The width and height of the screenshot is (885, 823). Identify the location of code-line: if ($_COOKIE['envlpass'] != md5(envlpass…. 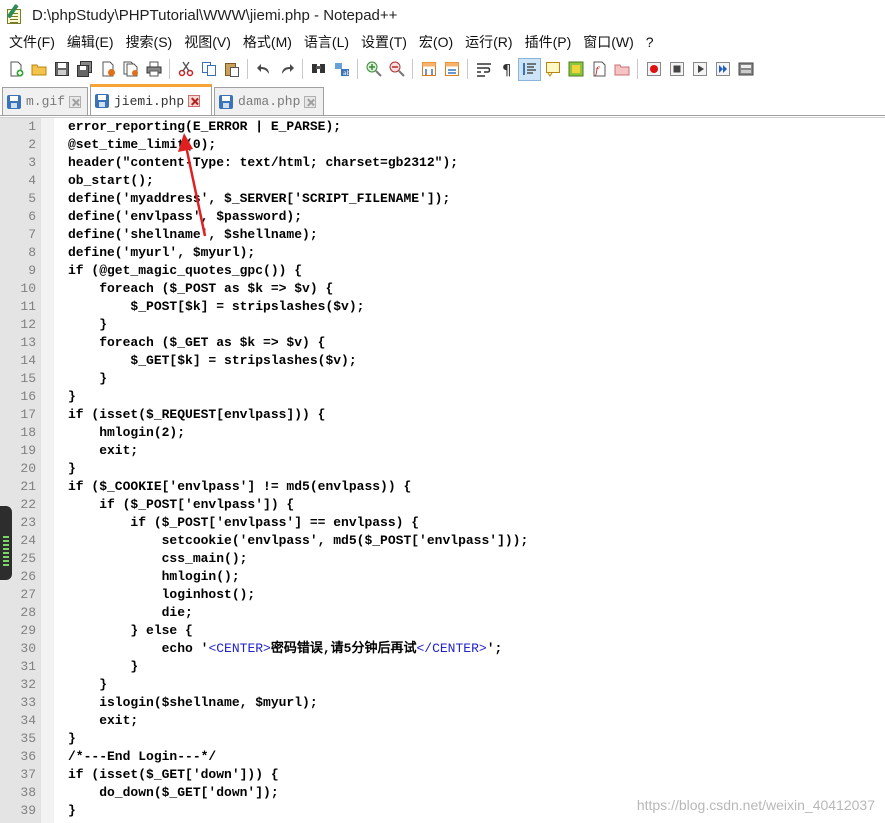
(239, 487).